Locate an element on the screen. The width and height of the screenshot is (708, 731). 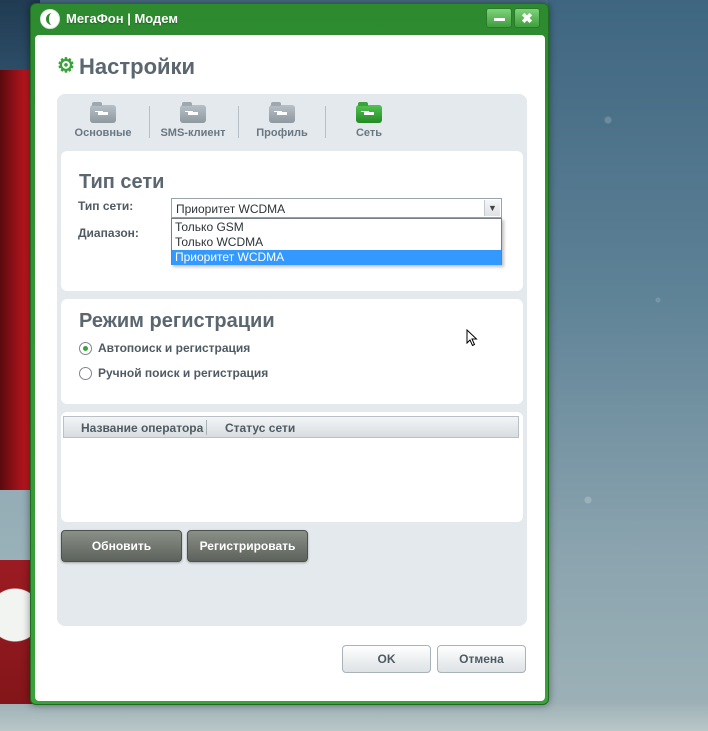
close-button: ✖ is located at coordinates (527, 18).